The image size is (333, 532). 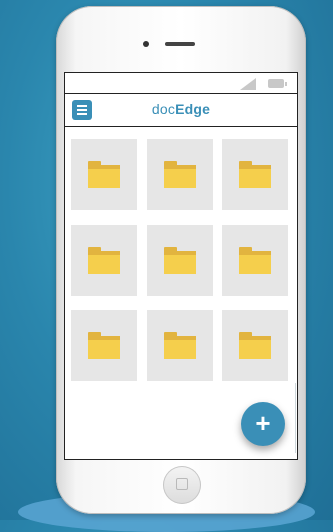 I want to click on app-bar: docEdge, so click(x=181, y=110).